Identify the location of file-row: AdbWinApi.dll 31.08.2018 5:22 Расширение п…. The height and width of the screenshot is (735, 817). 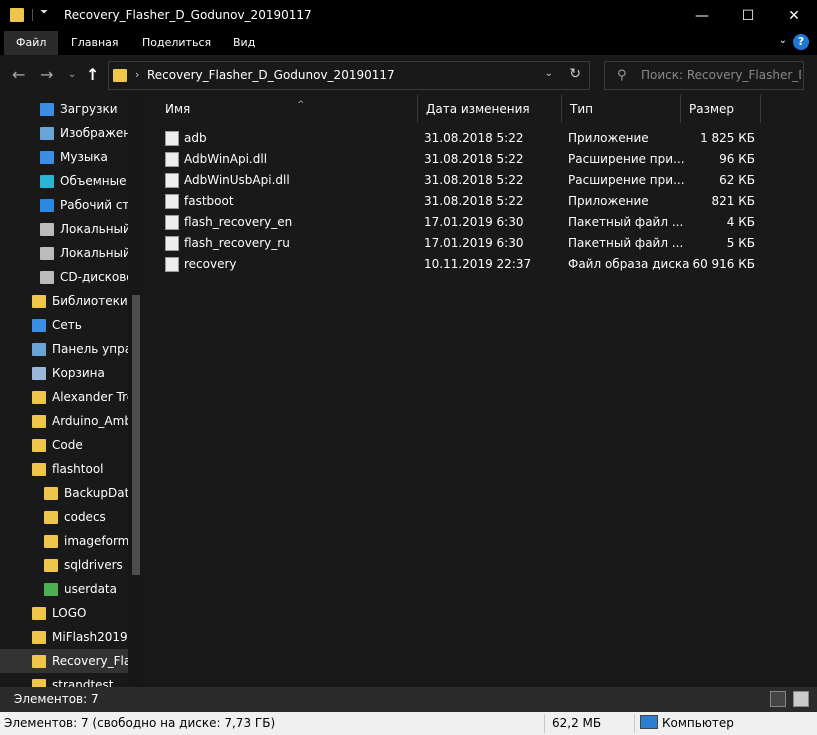
(467, 159).